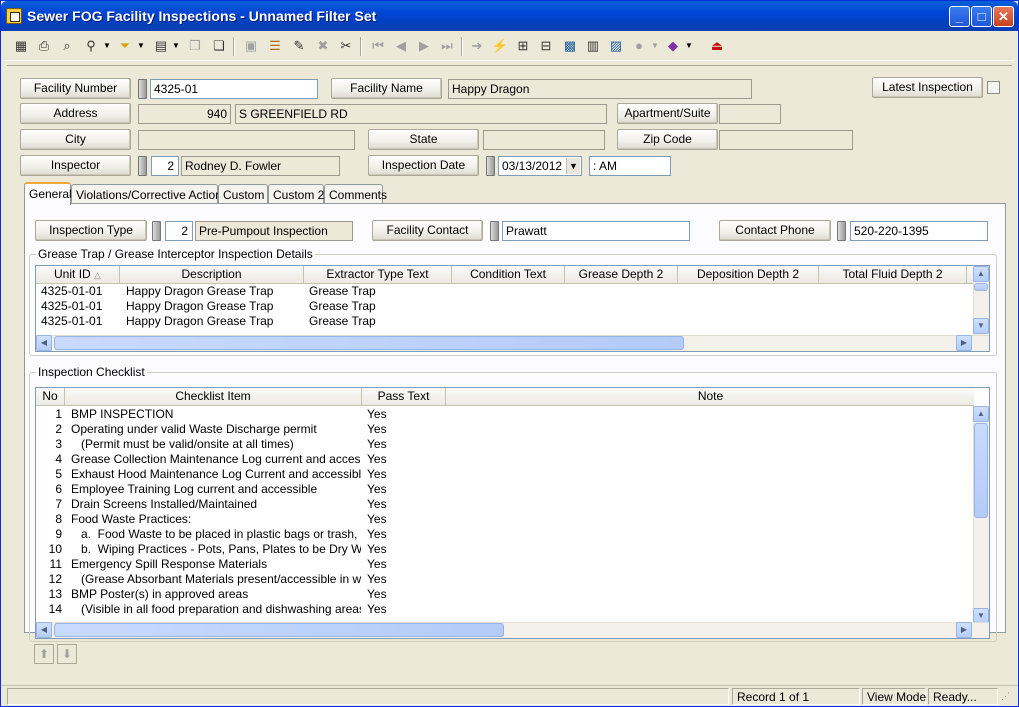 The height and width of the screenshot is (707, 1019). What do you see at coordinates (981, 16) in the screenshot?
I see `maximize-button: □` at bounding box center [981, 16].